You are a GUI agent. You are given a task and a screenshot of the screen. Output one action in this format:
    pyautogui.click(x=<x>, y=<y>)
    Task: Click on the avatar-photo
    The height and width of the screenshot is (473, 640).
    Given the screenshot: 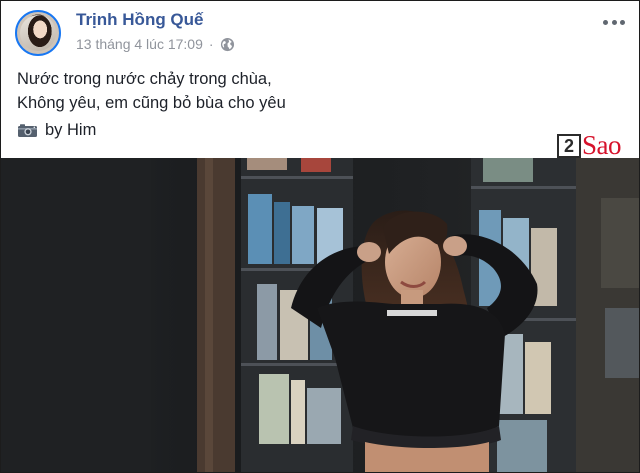 What is the action you would take?
    pyautogui.click(x=38, y=33)
    